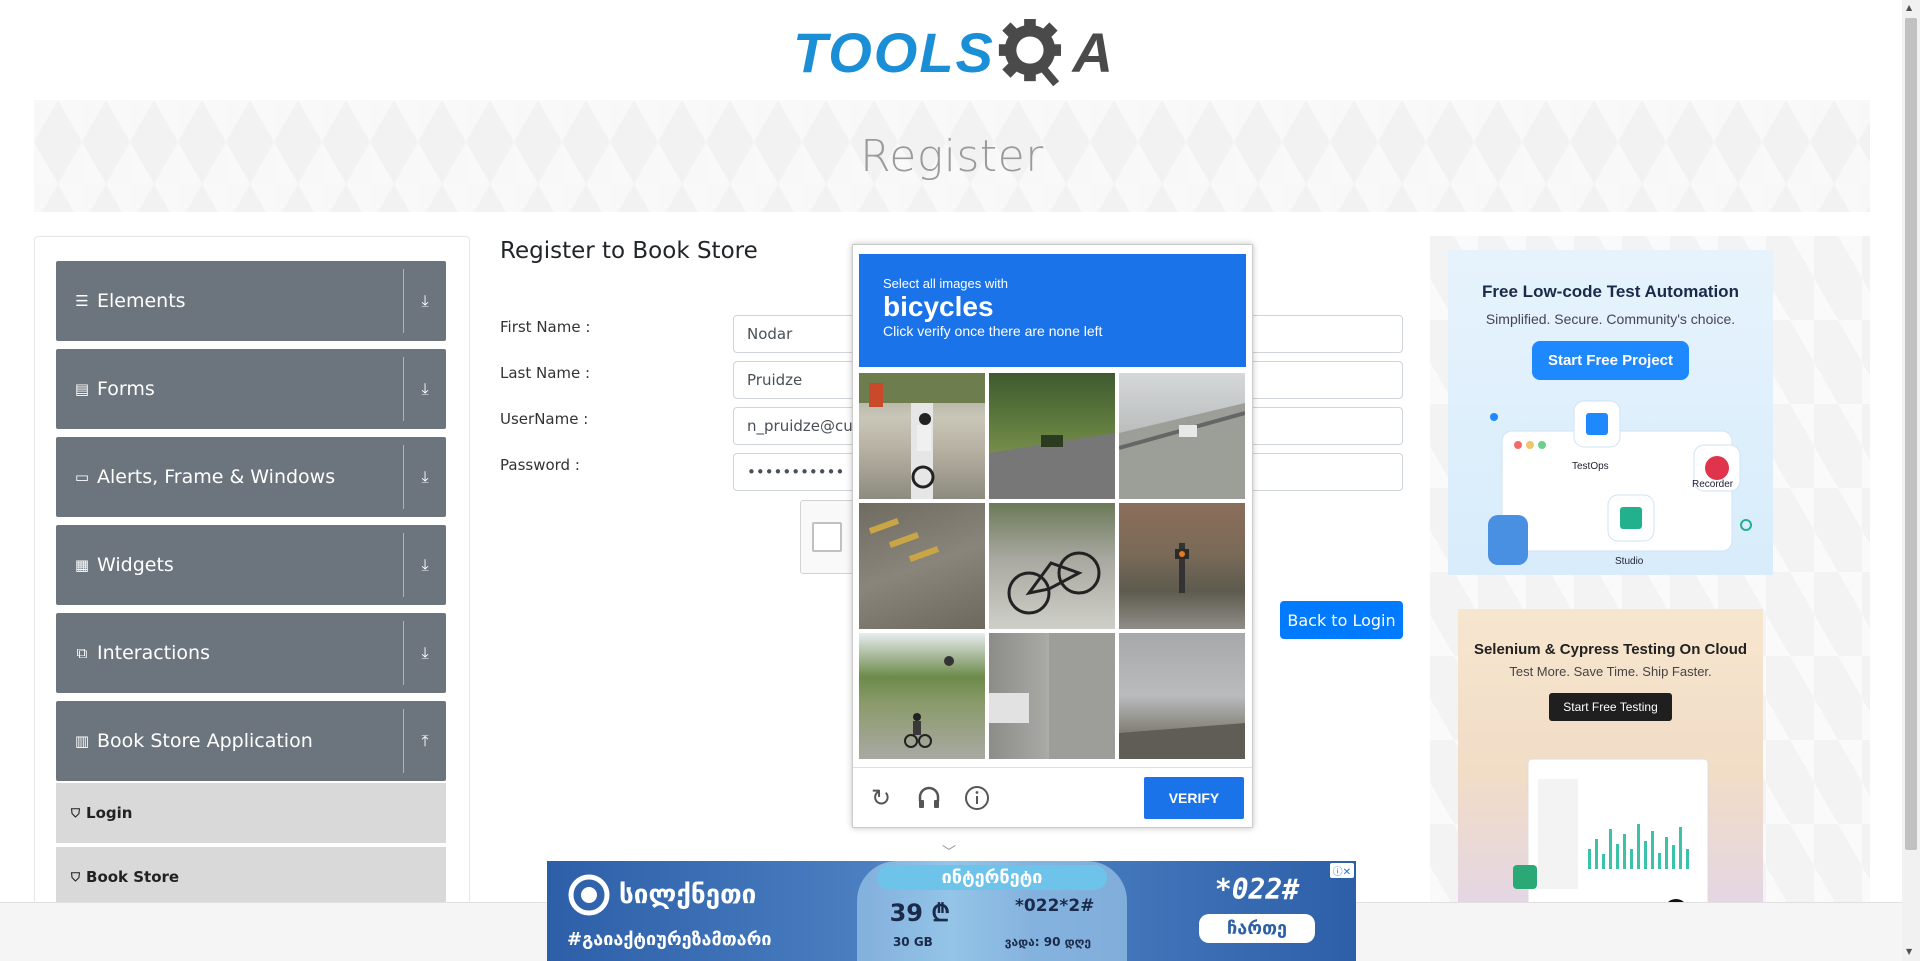  Describe the element at coordinates (1610, 671) in the screenshot. I see `ad-subtitle: Test More. Save Time. Ship Faster.` at that location.